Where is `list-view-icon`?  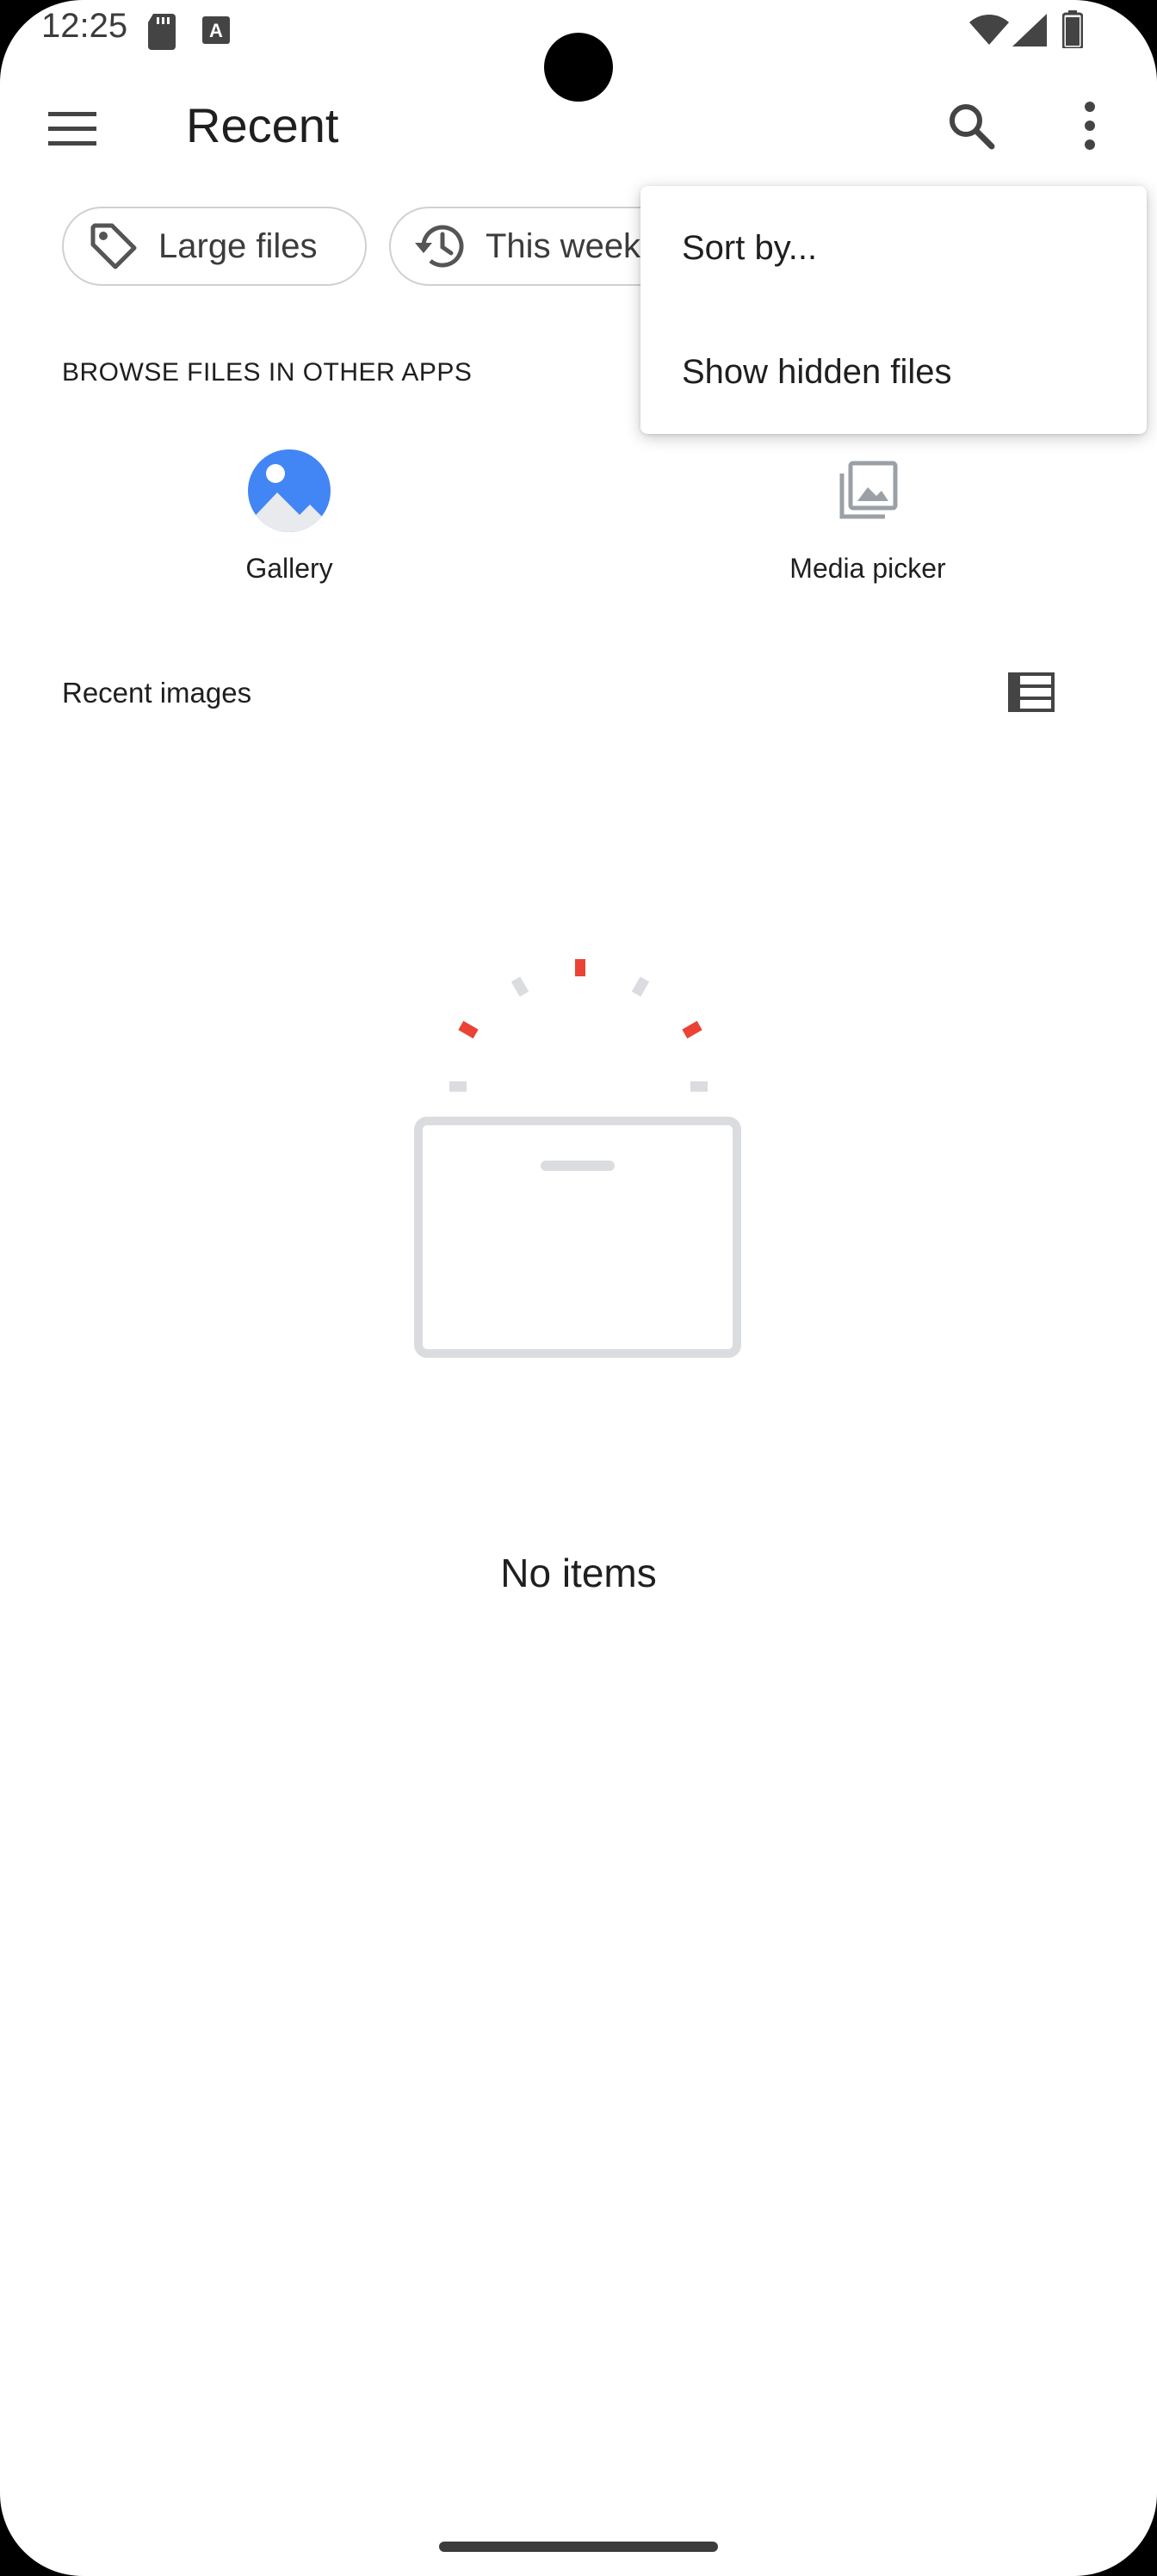
list-view-icon is located at coordinates (1032, 693).